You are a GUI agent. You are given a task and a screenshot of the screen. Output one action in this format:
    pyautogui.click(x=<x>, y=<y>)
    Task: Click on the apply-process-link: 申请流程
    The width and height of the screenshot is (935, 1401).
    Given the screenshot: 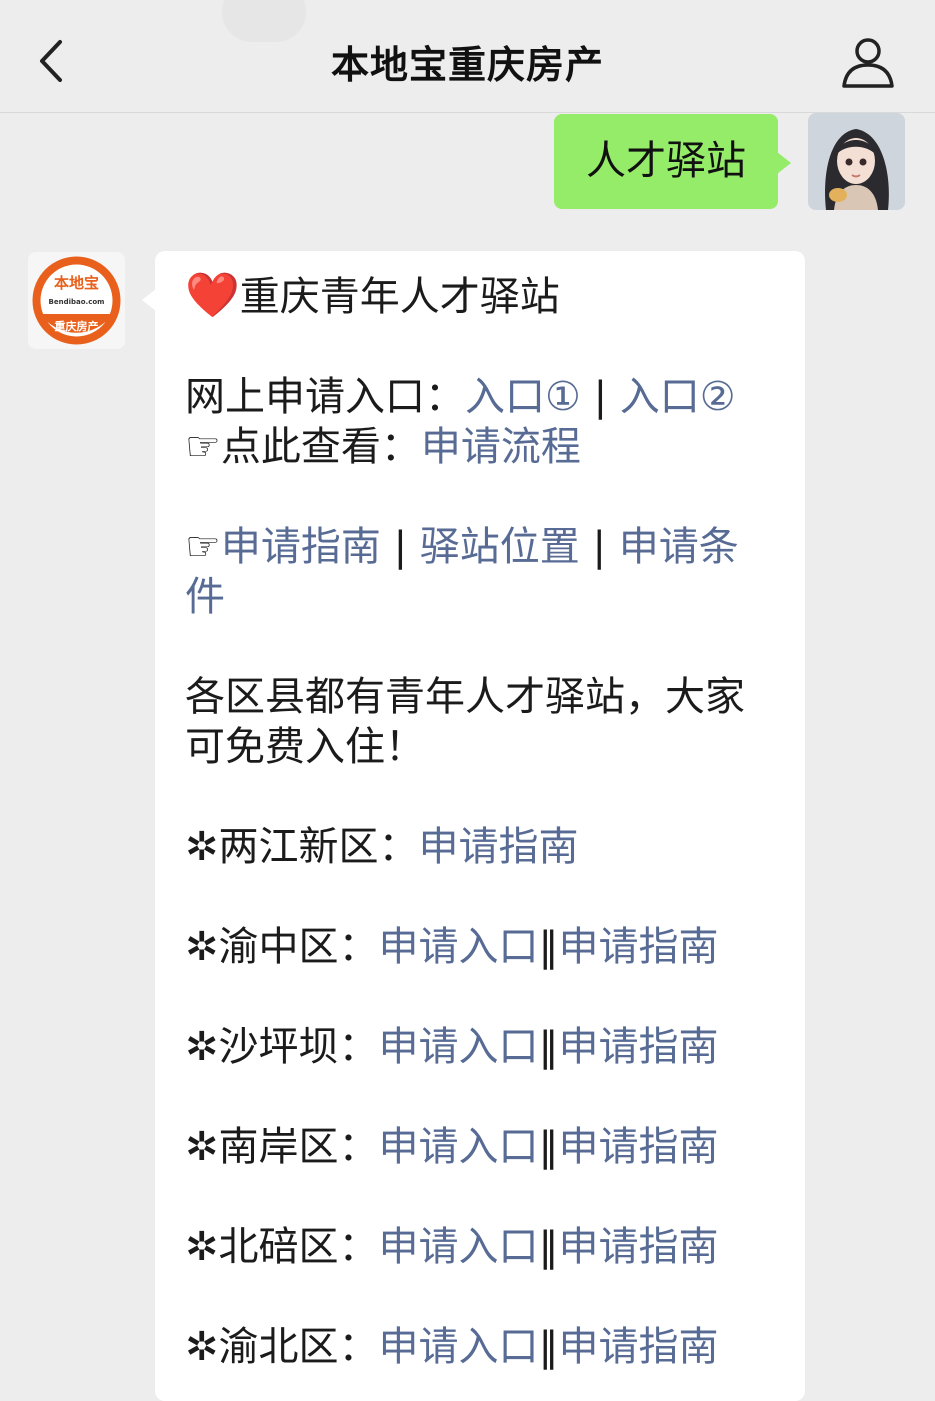 What is the action you would take?
    pyautogui.click(x=501, y=447)
    